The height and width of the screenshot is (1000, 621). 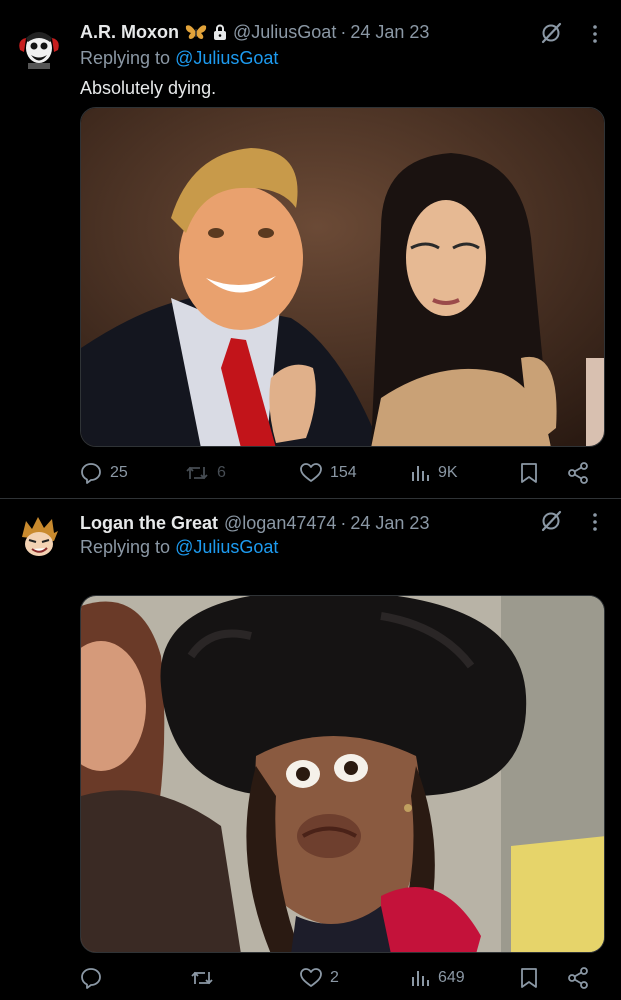 What do you see at coordinates (448, 472) in the screenshot?
I see `views-count: 9K` at bounding box center [448, 472].